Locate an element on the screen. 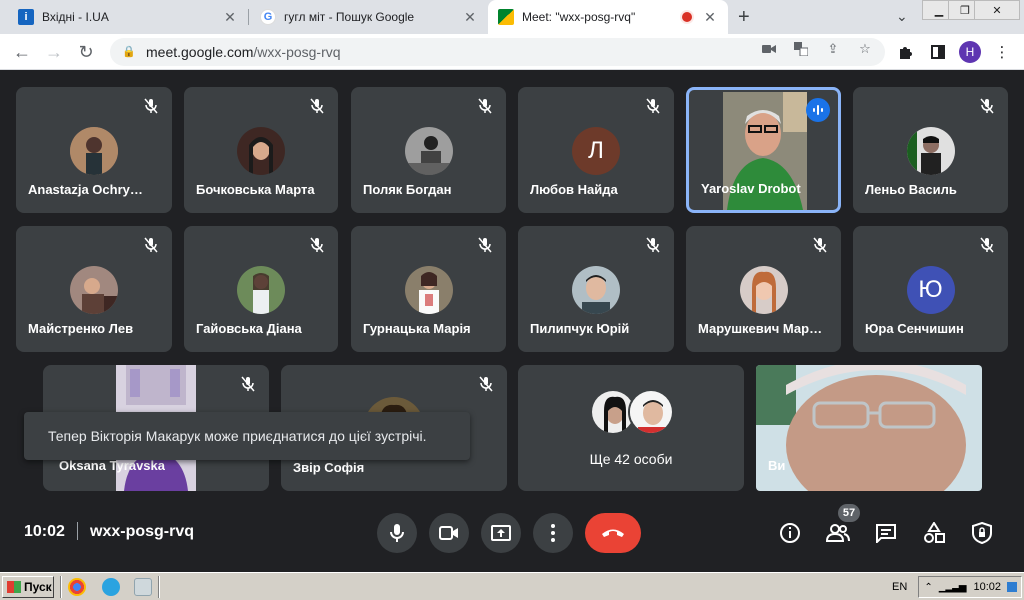 The width and height of the screenshot is (1024, 600). chat-button is located at coordinates (886, 533).